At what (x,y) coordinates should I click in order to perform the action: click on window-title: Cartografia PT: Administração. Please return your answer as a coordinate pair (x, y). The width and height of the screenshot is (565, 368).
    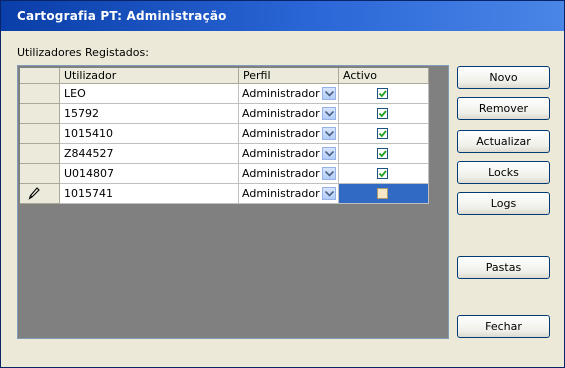
    Looking at the image, I should click on (122, 16).